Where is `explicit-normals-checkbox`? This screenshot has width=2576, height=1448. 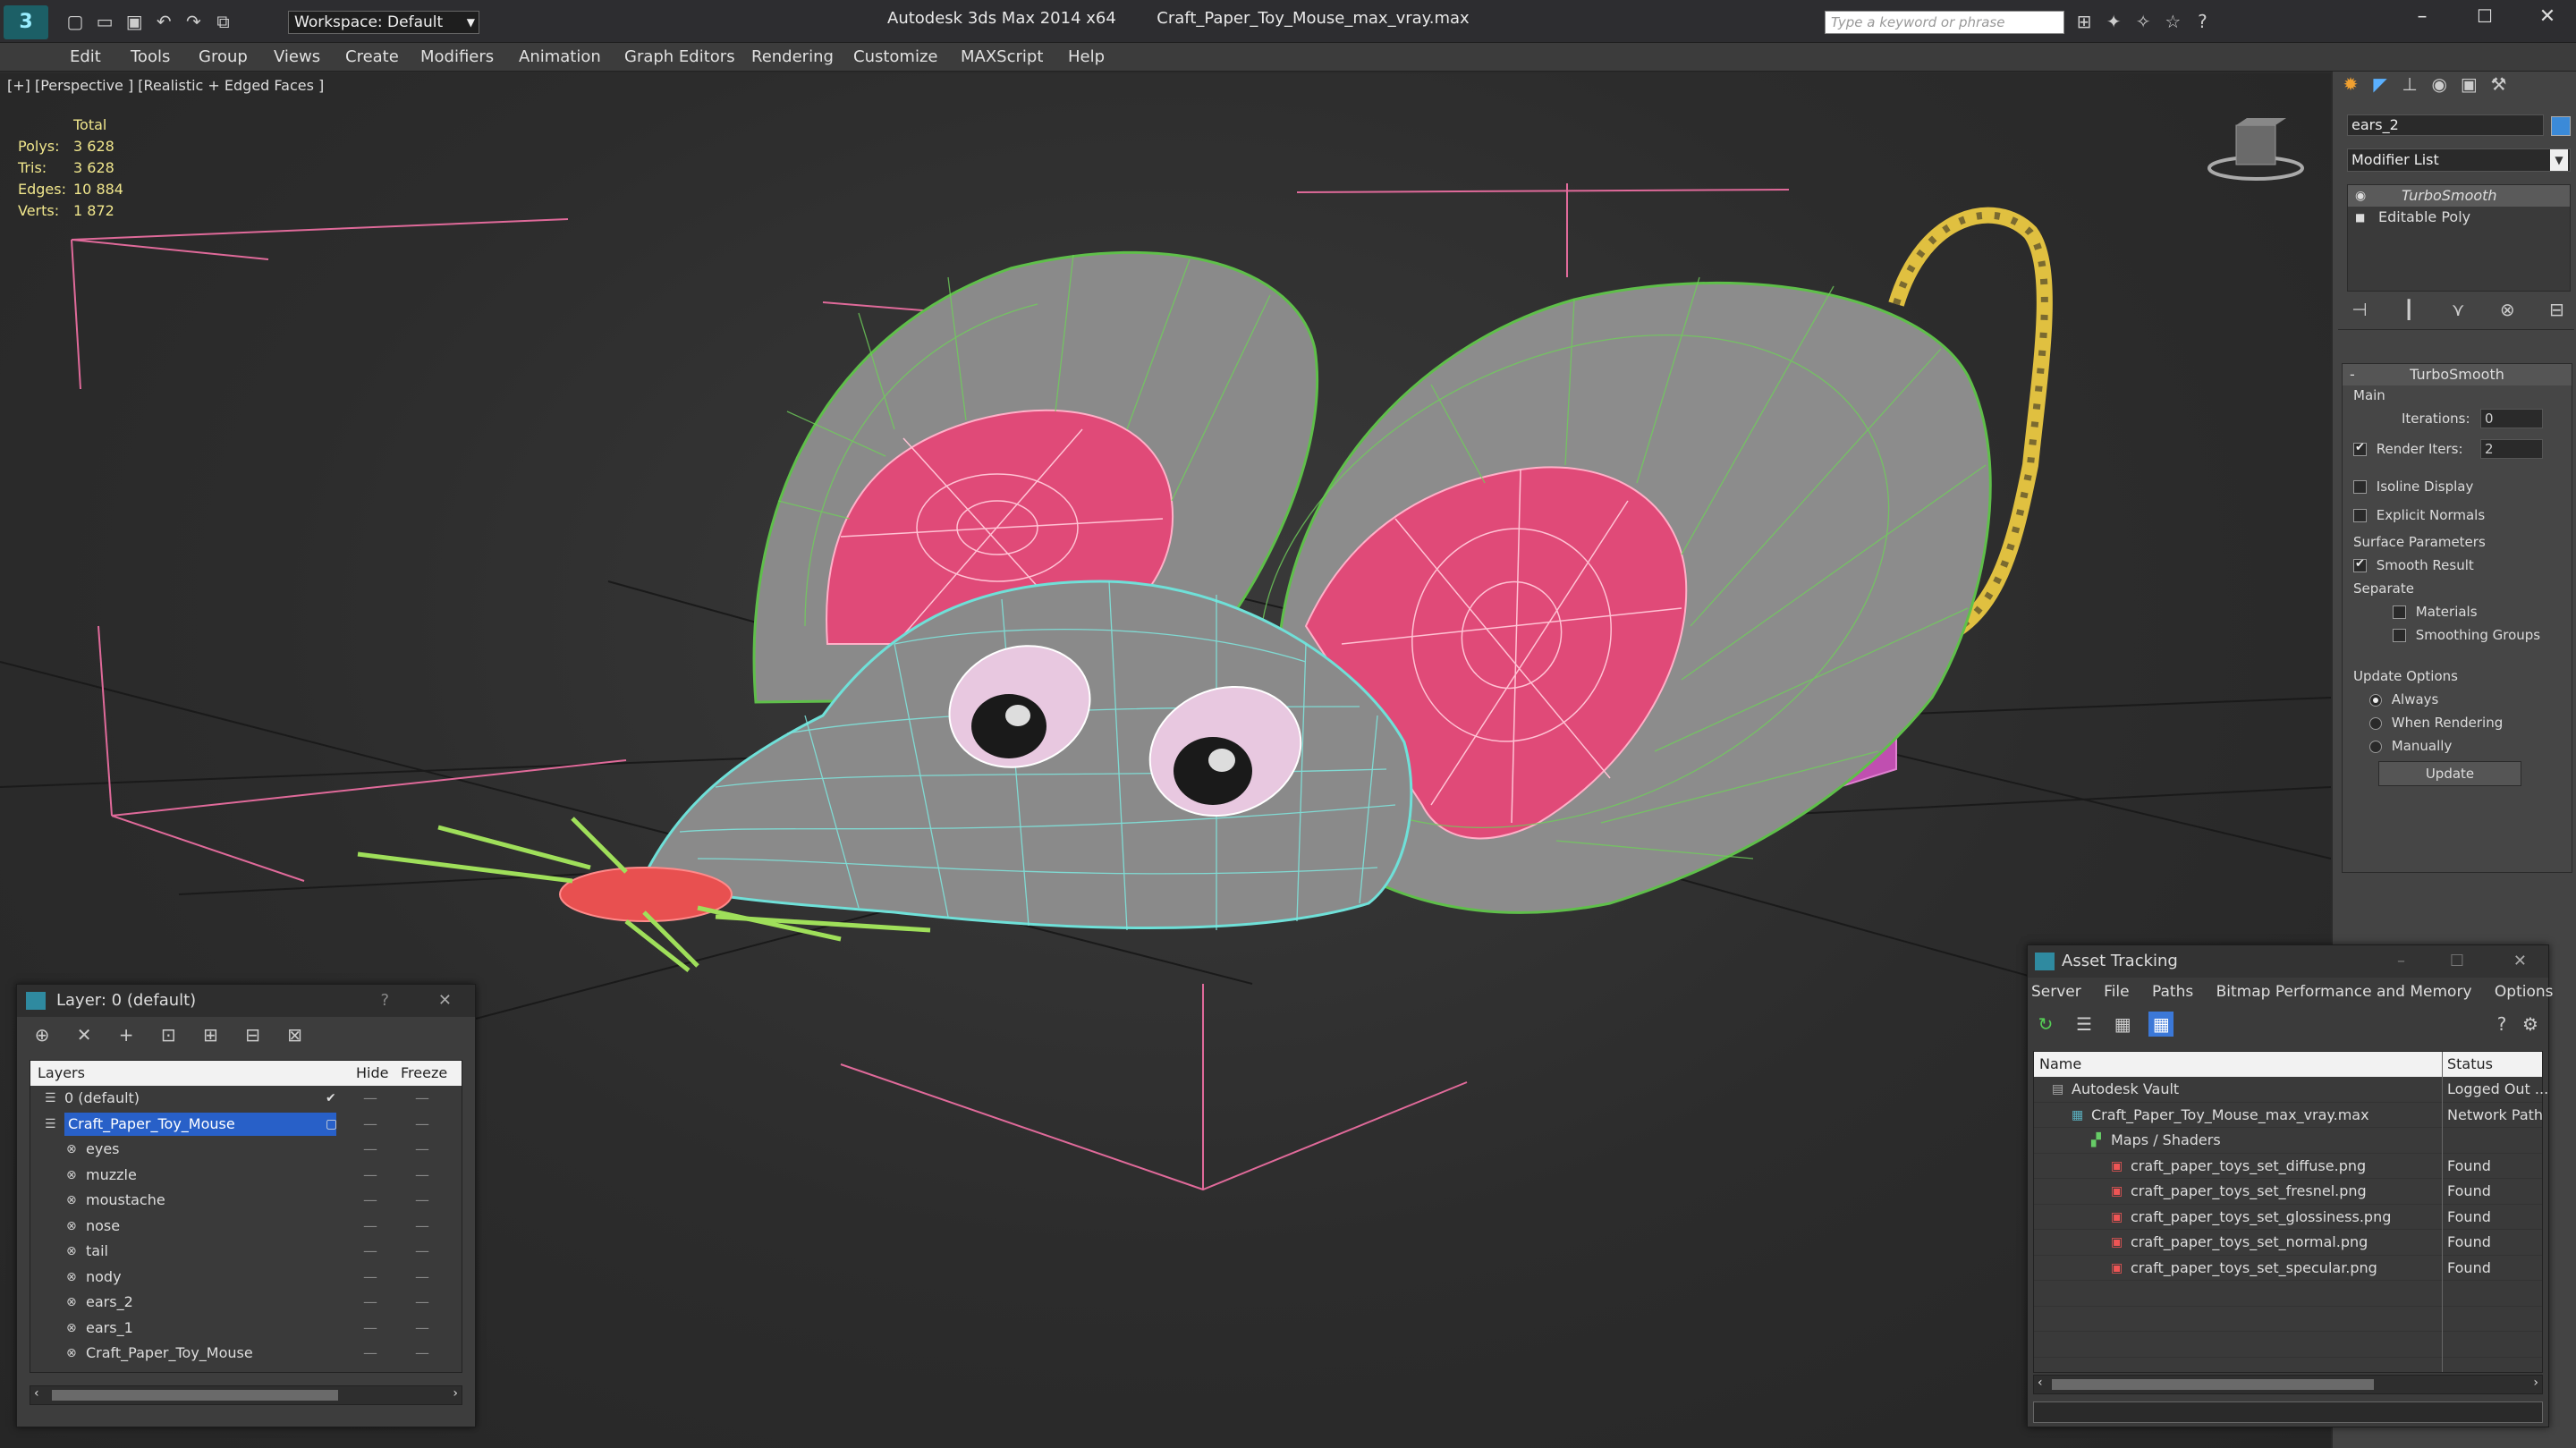 explicit-normals-checkbox is located at coordinates (2360, 515).